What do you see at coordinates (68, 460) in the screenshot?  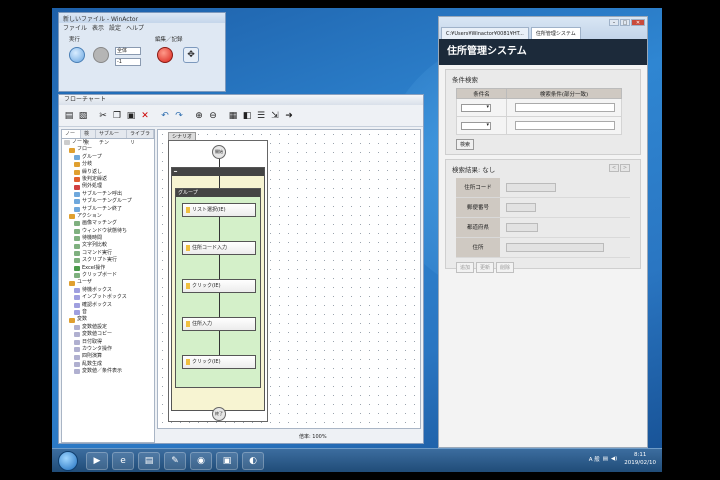 I see `start-button` at bounding box center [68, 460].